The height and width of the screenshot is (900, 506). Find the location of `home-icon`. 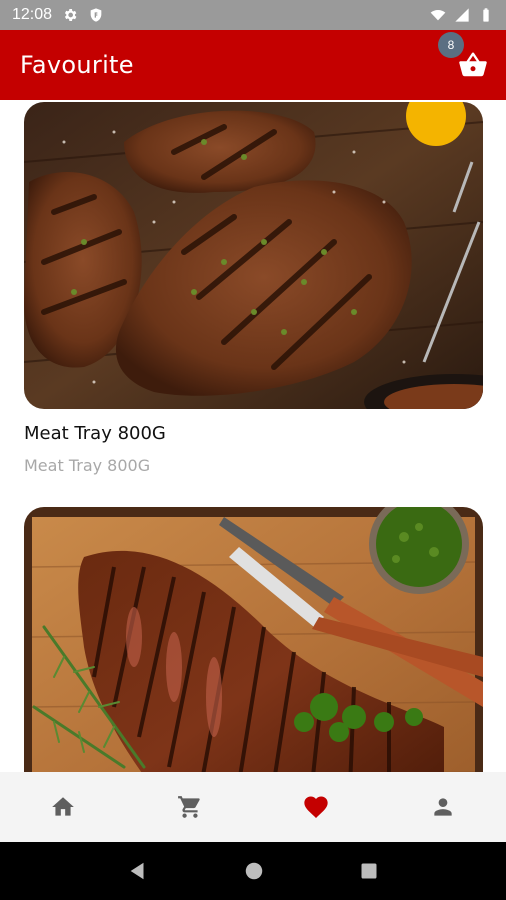

home-icon is located at coordinates (63, 806).